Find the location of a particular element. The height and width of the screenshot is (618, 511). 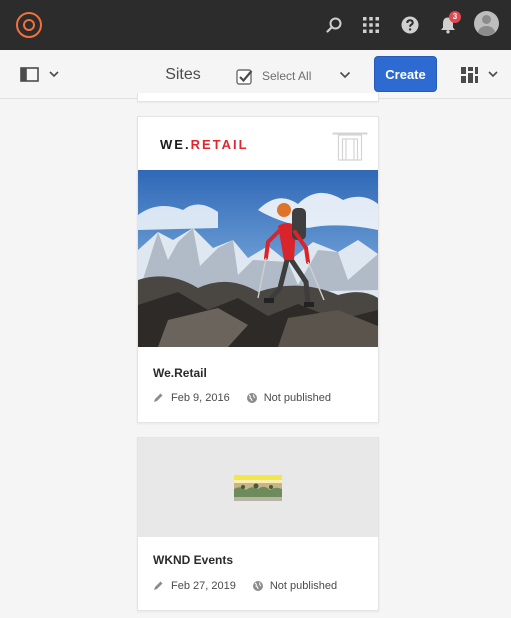

card-meta-row: Feb 27, 2019 Not published is located at coordinates (245, 586).